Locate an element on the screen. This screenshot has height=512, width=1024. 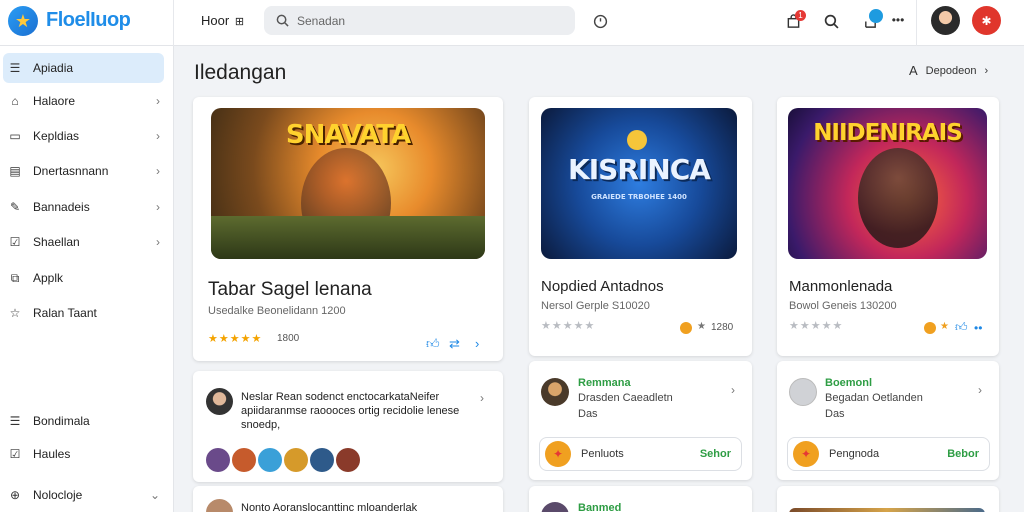
rating-count: 1280 is located at coordinates (722, 327).